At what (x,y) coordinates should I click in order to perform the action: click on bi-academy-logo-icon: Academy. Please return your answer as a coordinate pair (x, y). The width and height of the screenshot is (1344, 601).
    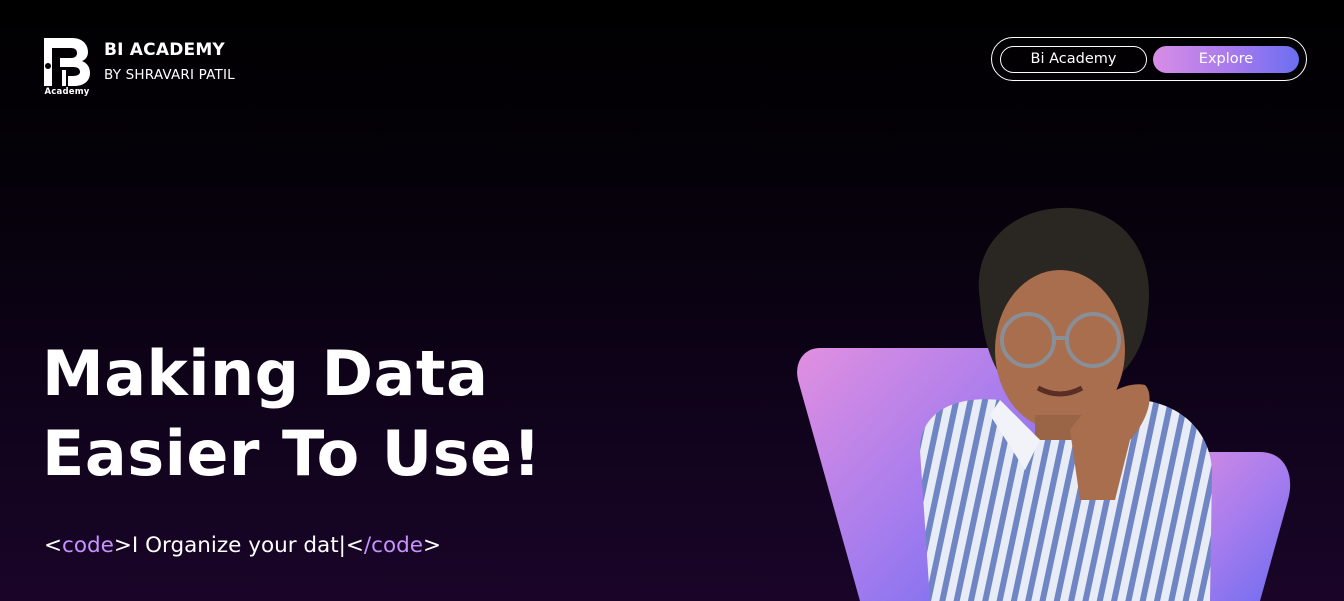
    Looking at the image, I should click on (67, 68).